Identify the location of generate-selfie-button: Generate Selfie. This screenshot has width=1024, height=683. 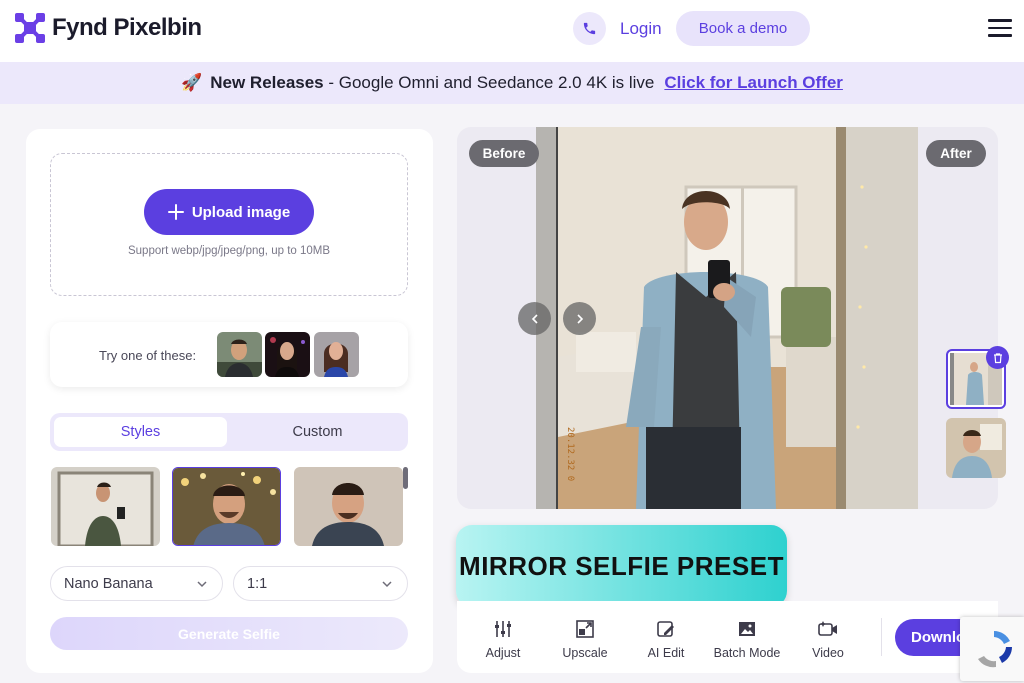
(229, 633).